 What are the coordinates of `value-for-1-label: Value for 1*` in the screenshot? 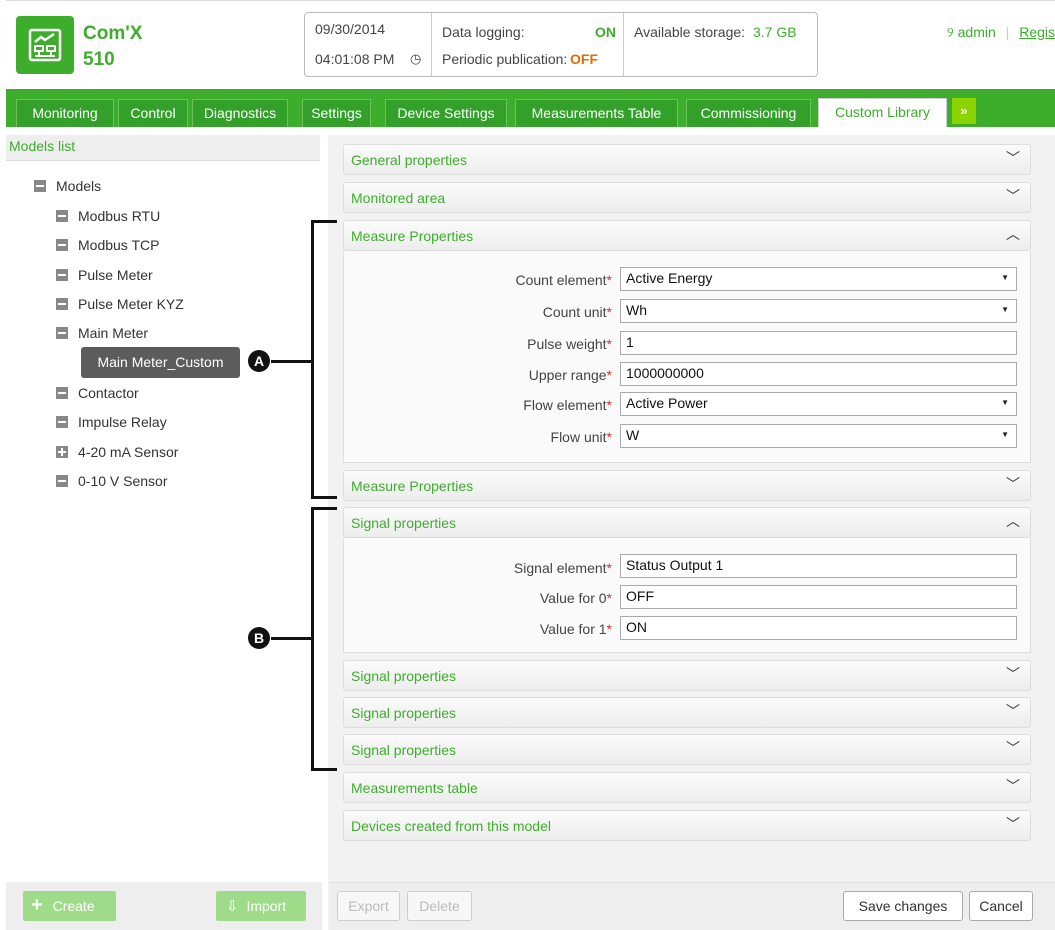 It's located at (575, 629).